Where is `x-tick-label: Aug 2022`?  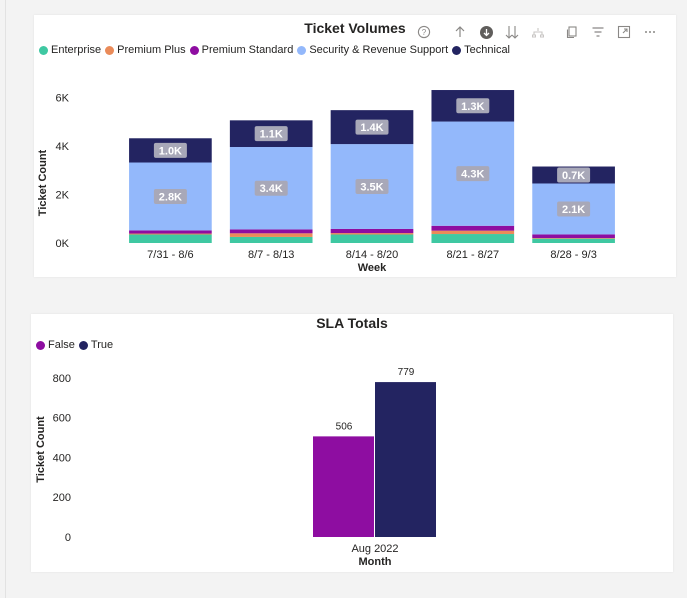 x-tick-label: Aug 2022 is located at coordinates (374, 549).